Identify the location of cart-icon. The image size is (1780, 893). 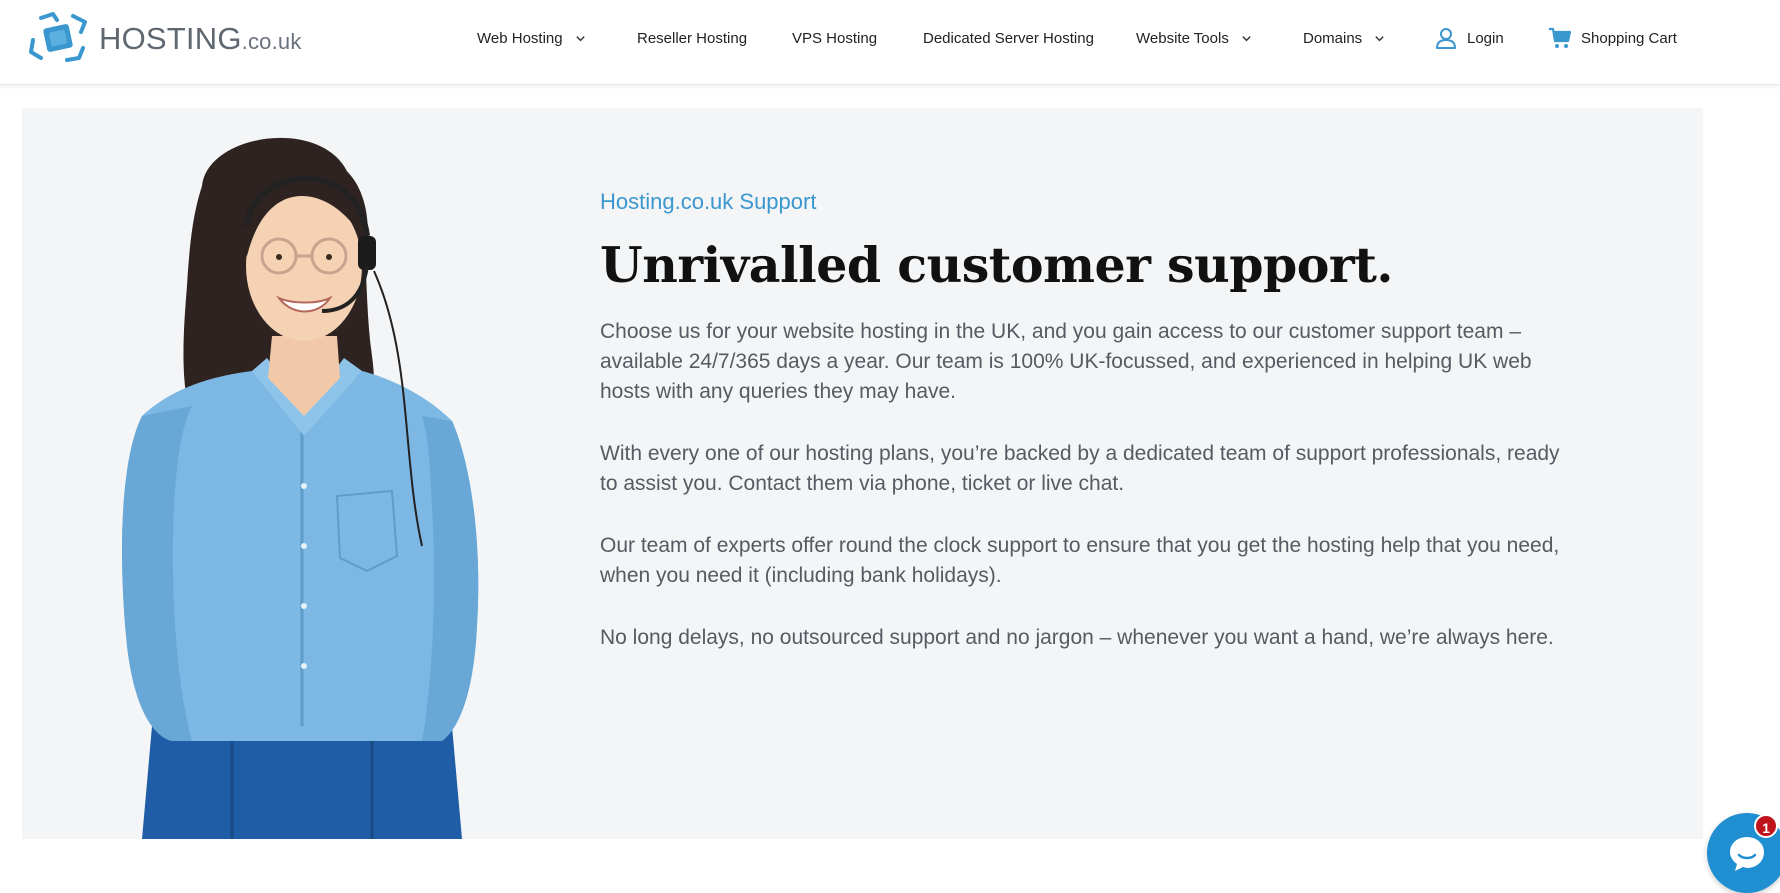
(1560, 37).